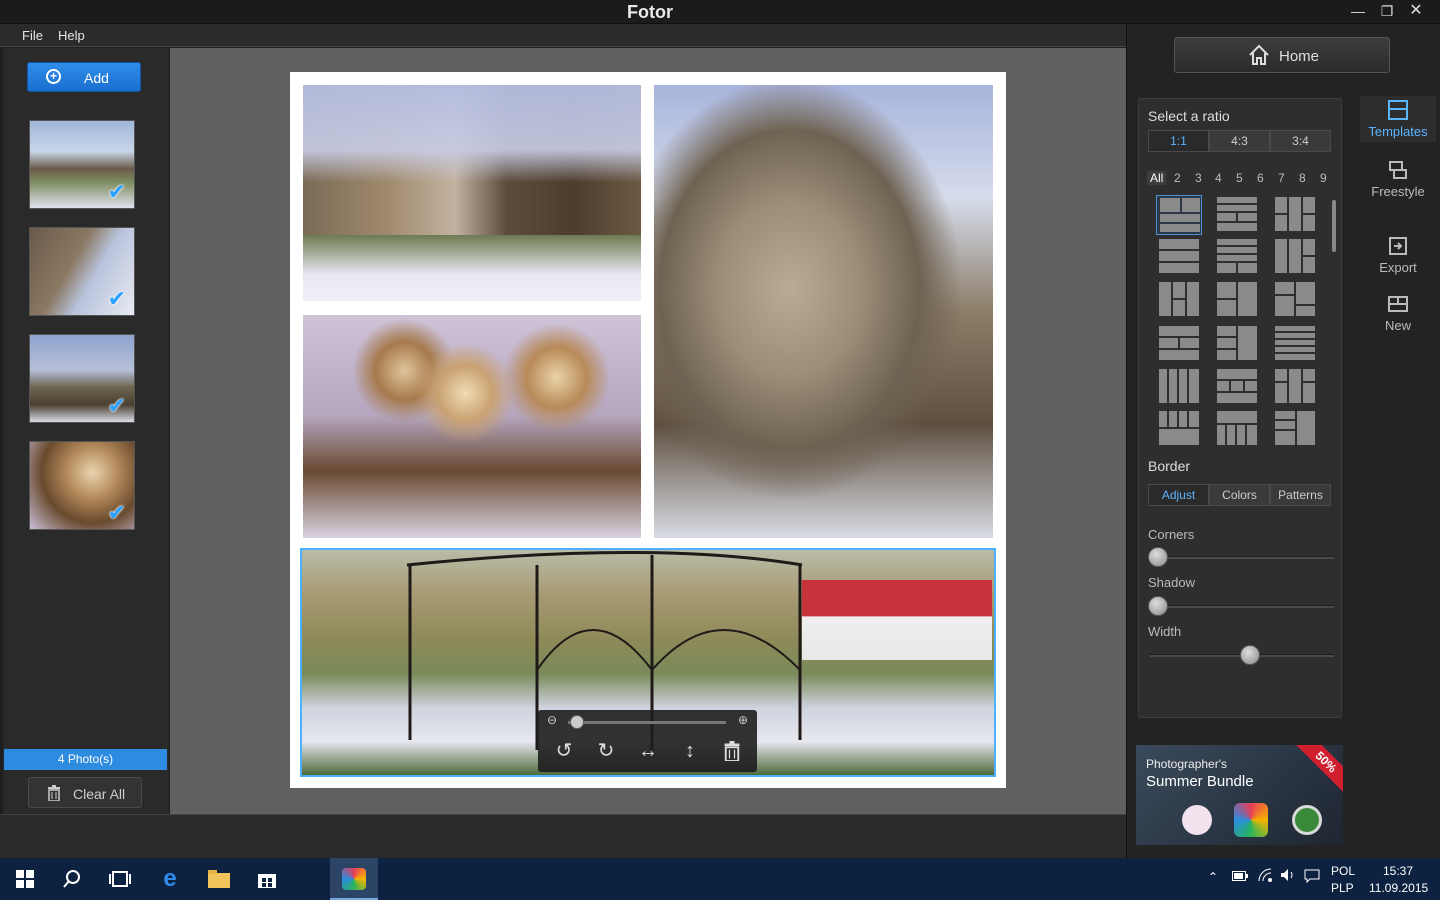  What do you see at coordinates (1342, 888) in the screenshot?
I see `keyboard-layout: PLP` at bounding box center [1342, 888].